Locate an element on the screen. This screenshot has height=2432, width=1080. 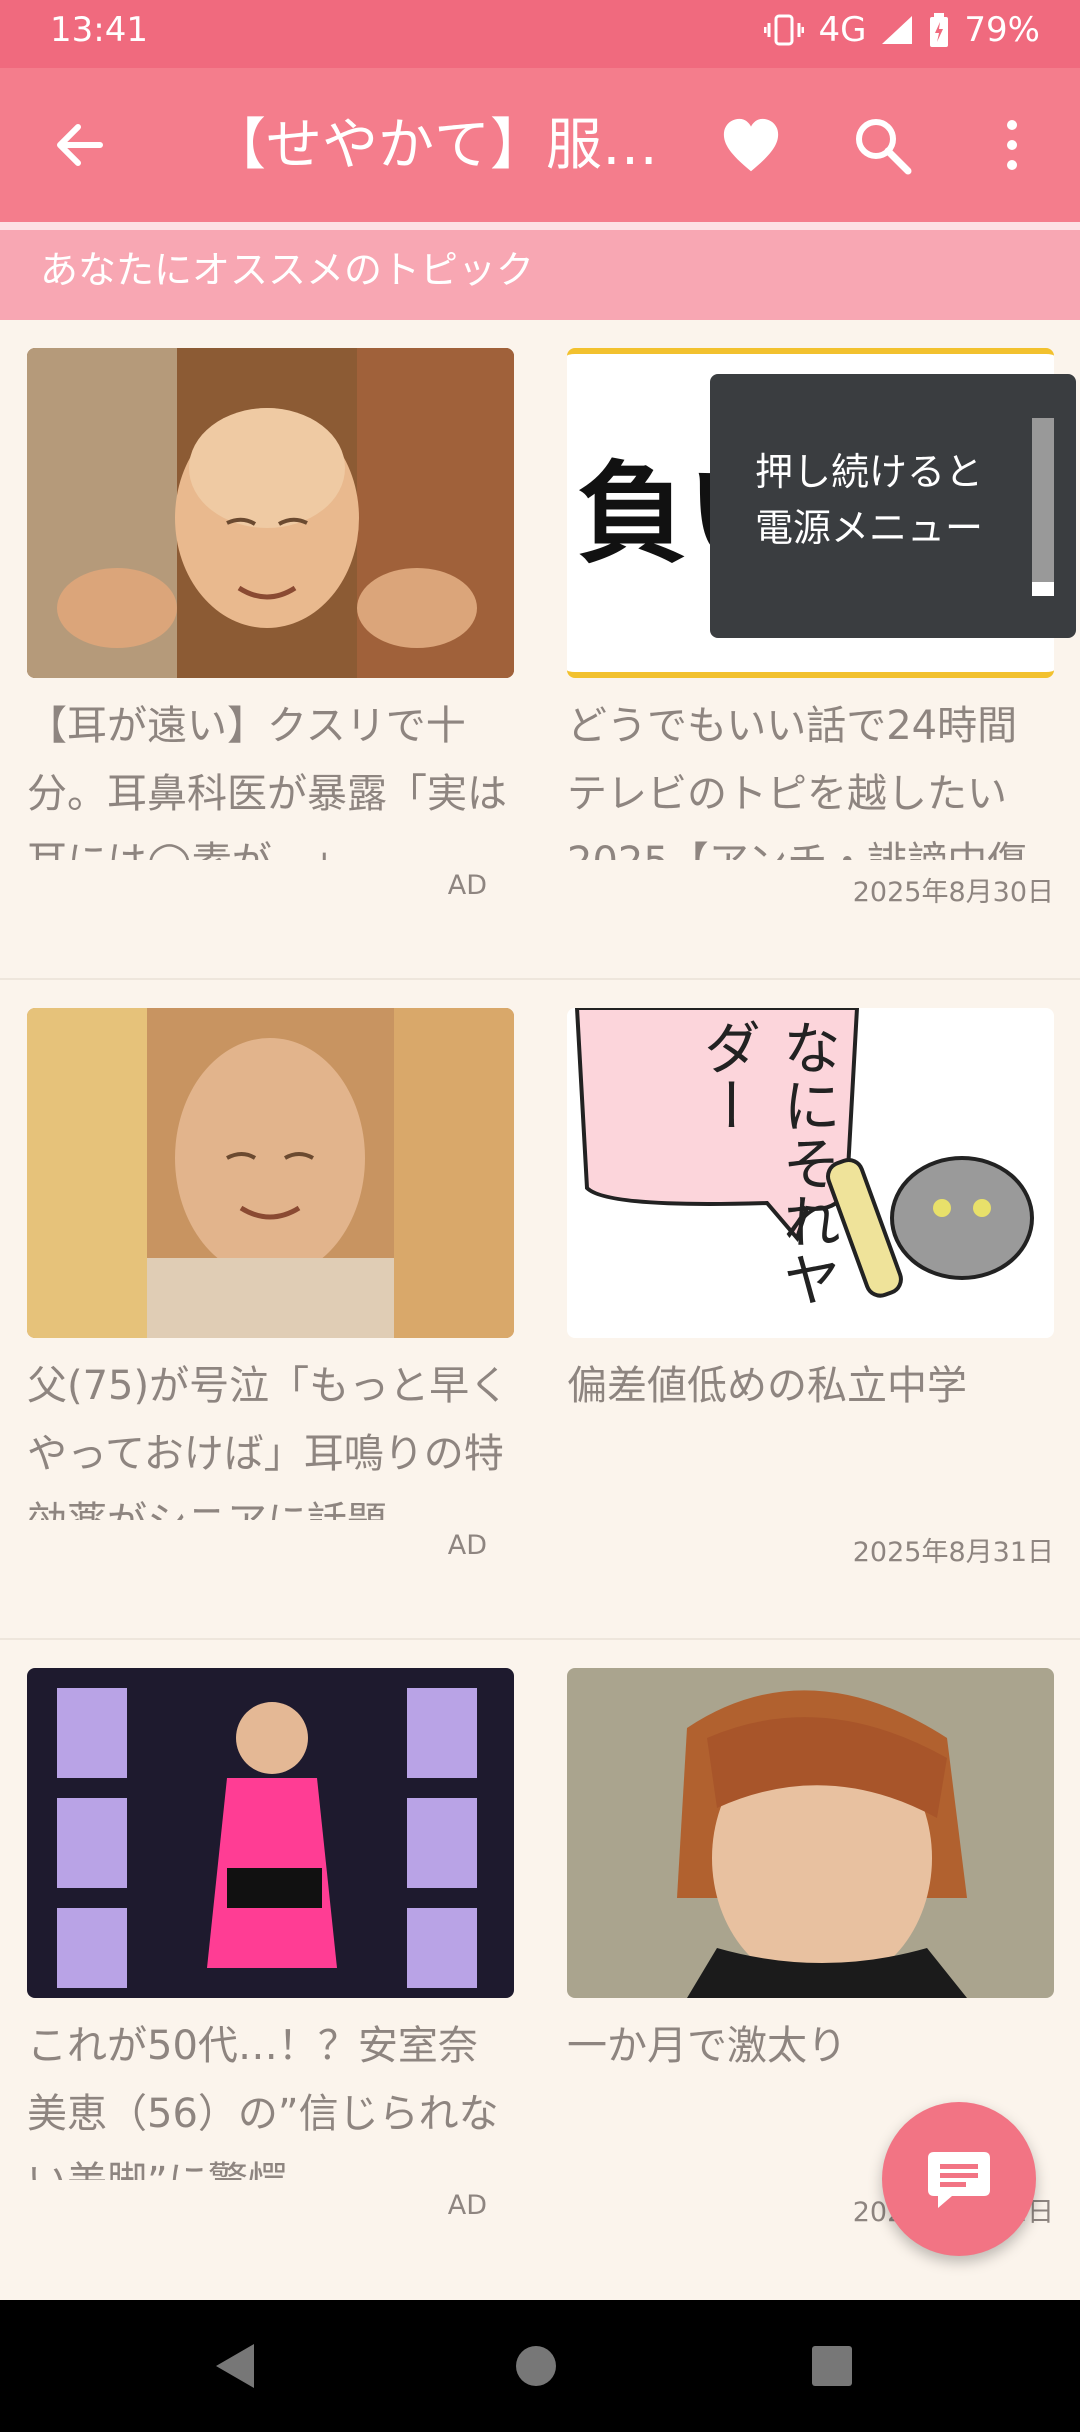
card-caption: これが50代…！？安室奈美恵（56）の”信じられない美脚”に驚愕 is located at coordinates (263, 2101).